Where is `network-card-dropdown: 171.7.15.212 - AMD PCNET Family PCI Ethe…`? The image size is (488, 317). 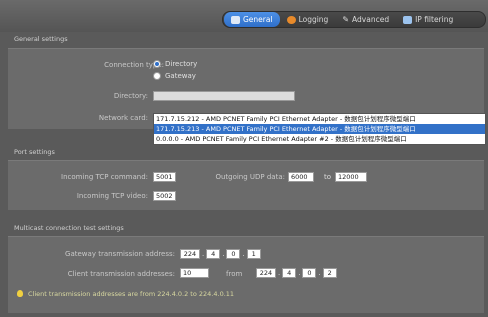 network-card-dropdown: 171.7.15.212 - AMD PCNET Family PCI Ethe… is located at coordinates (319, 129).